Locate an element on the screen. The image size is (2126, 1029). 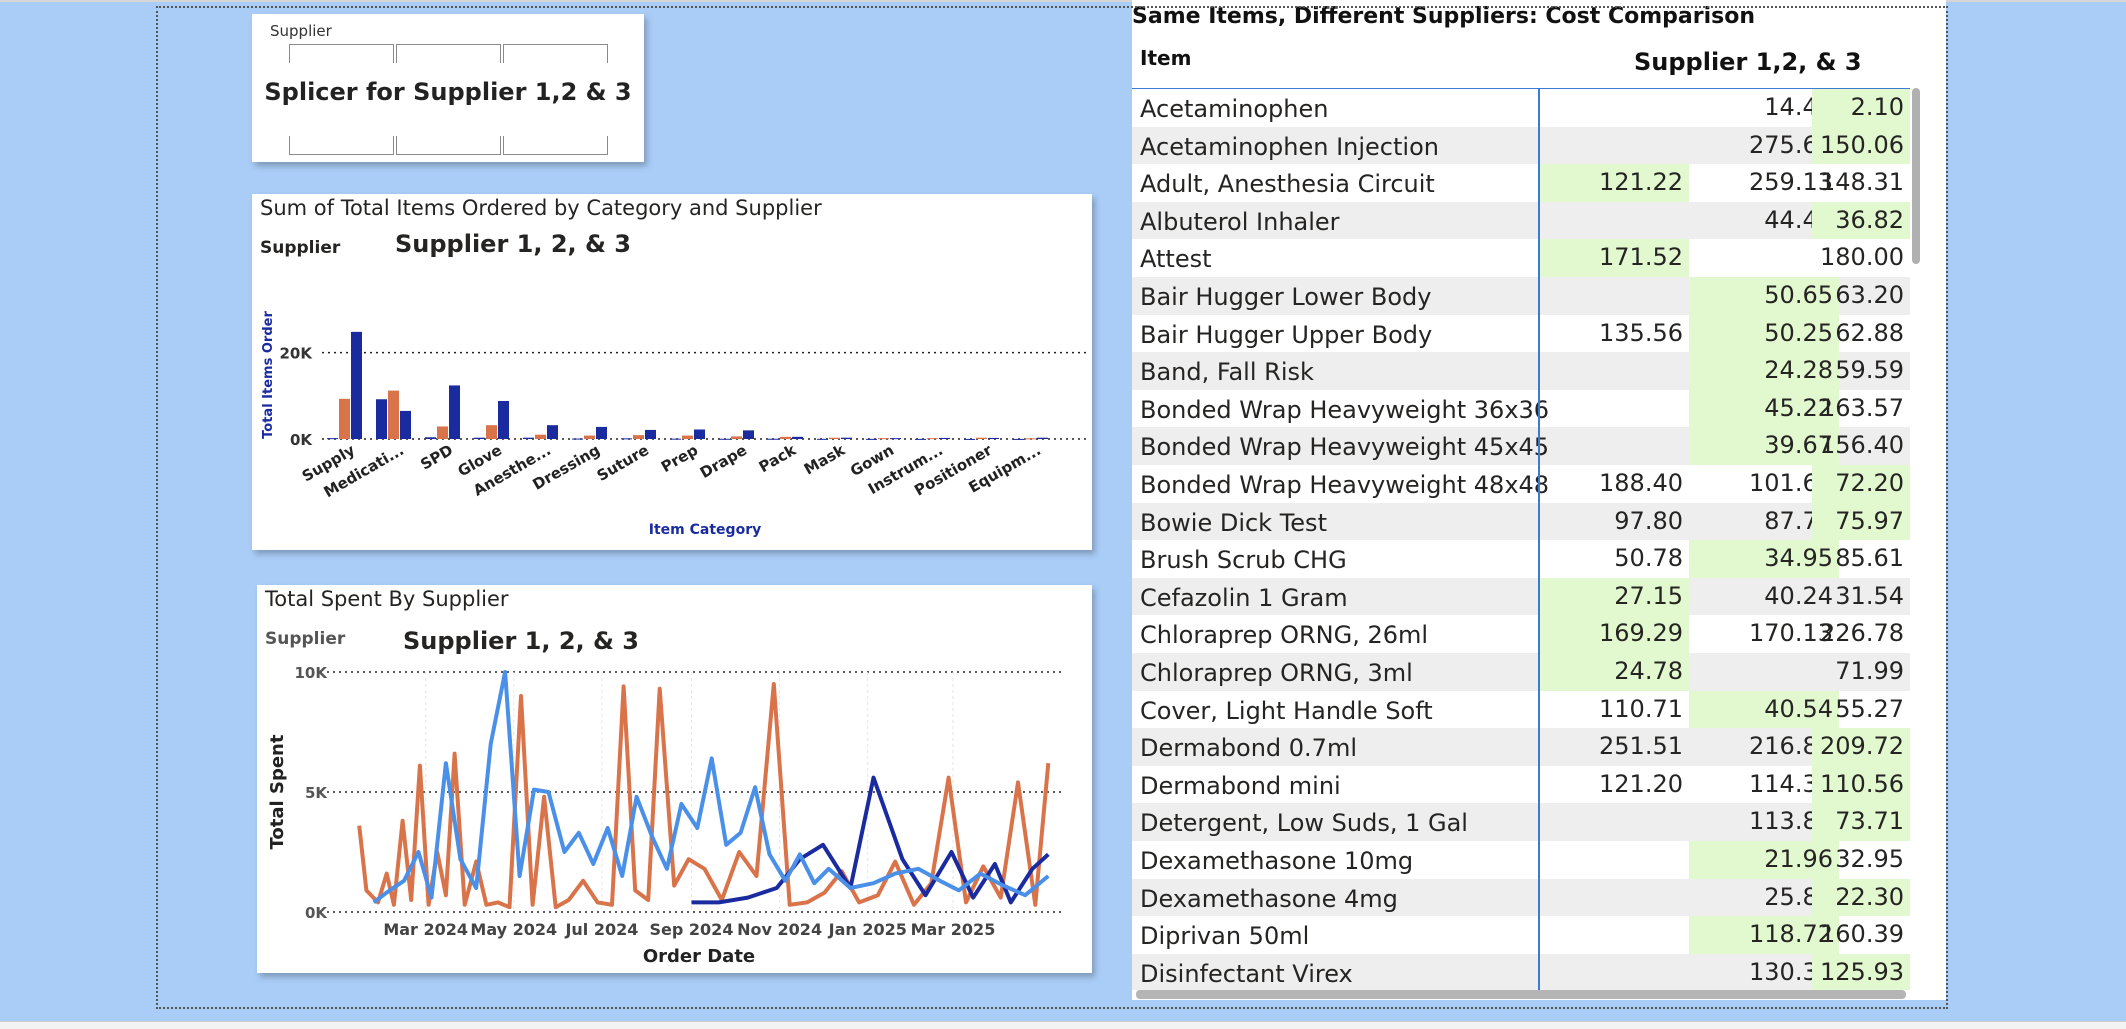
supplier-3-cost: 150.06 is located at coordinates (1861, 145).